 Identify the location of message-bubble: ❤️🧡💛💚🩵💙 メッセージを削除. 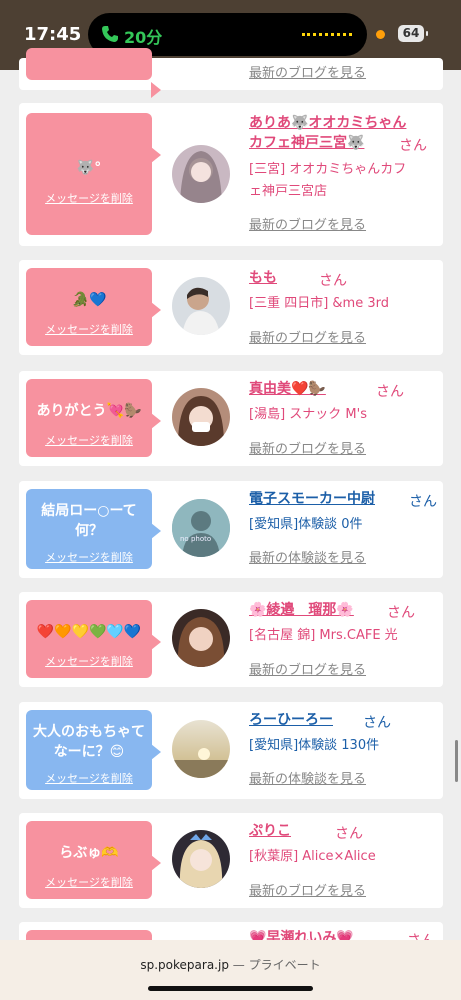
(93, 639).